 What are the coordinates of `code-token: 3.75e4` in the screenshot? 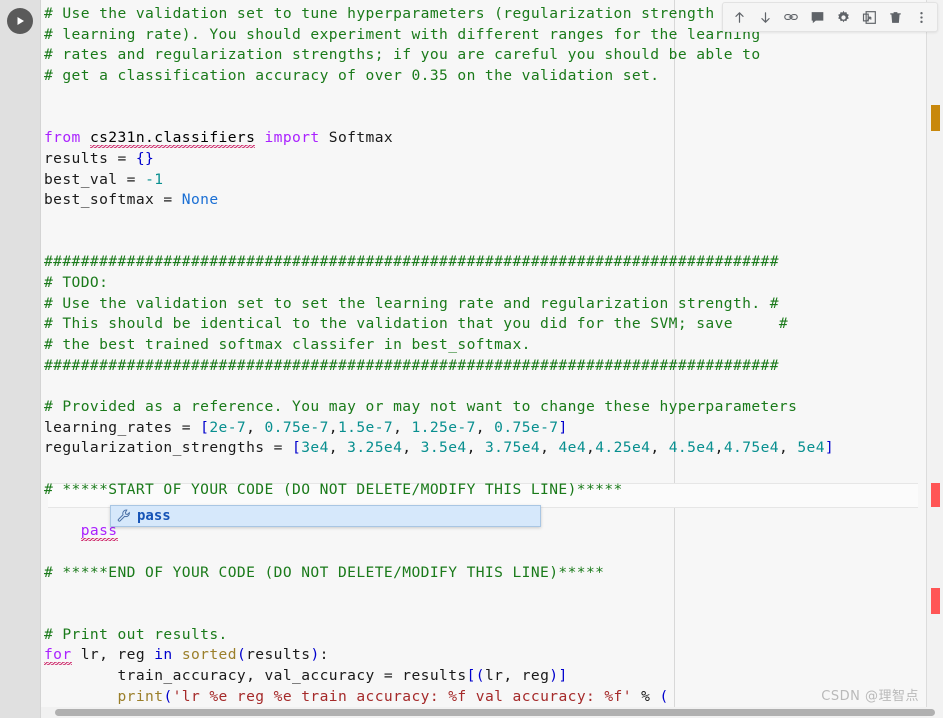 It's located at (512, 448).